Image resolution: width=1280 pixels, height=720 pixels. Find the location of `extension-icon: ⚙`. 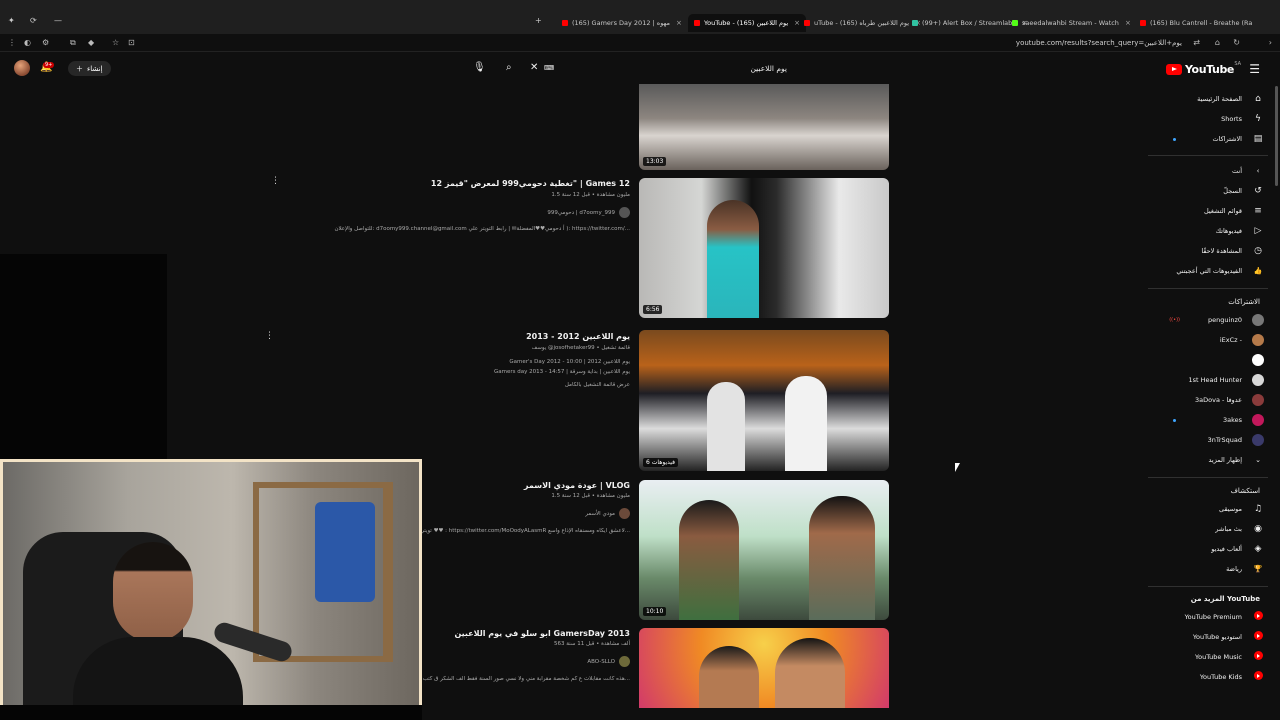

extension-icon: ⚙ is located at coordinates (45, 42).